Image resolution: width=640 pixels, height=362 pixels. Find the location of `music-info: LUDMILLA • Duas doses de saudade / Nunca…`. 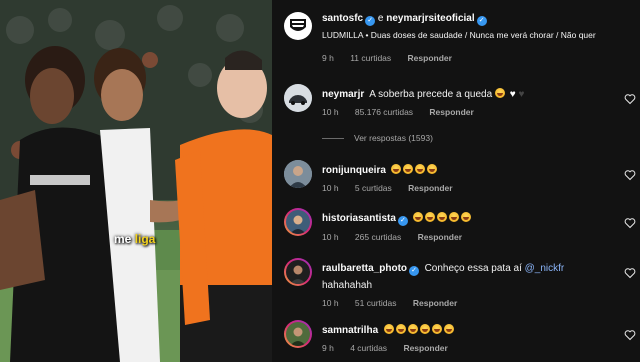

music-info: LUDMILLA • Duas doses de saudade / Nunca… is located at coordinates (470, 35).